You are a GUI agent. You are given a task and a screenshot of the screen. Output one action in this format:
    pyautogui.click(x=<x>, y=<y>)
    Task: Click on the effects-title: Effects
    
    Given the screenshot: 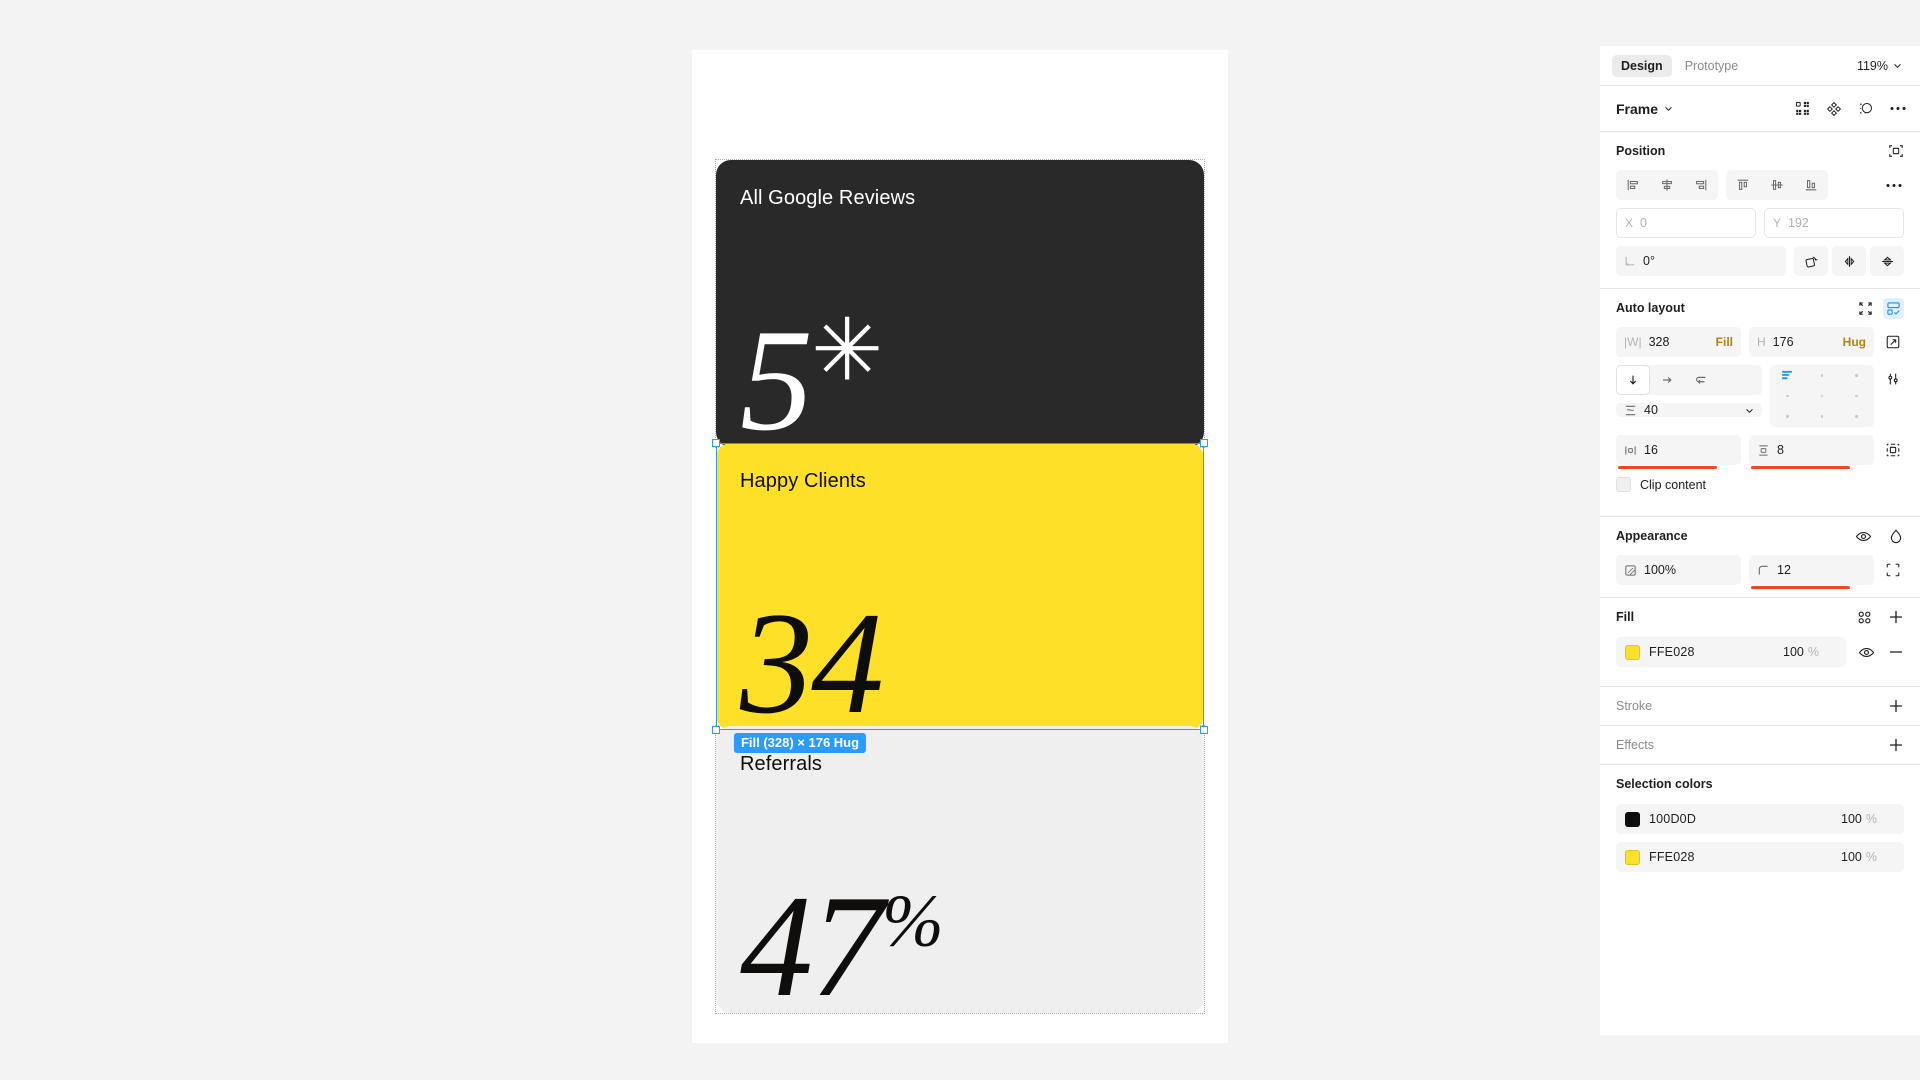 What is the action you would take?
    pyautogui.click(x=1635, y=745)
    